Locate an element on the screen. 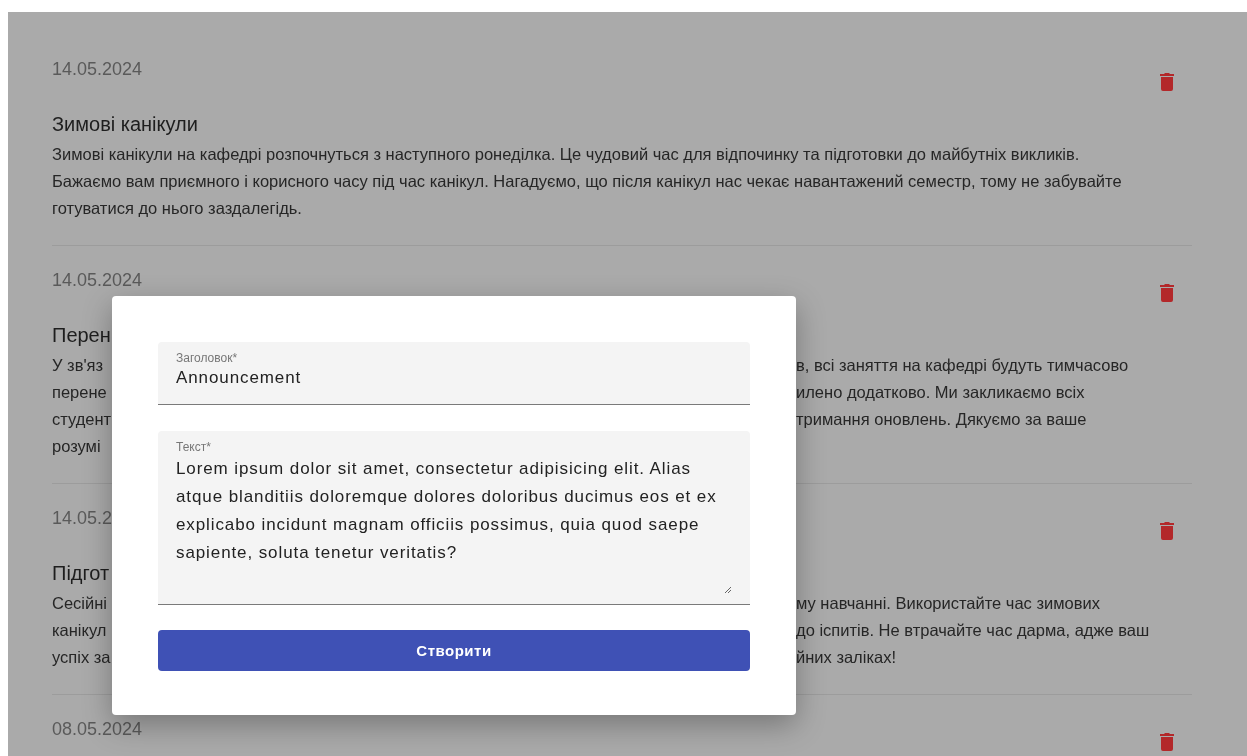 The width and height of the screenshot is (1247, 756). post-title: Підгот is located at coordinates (81, 573).